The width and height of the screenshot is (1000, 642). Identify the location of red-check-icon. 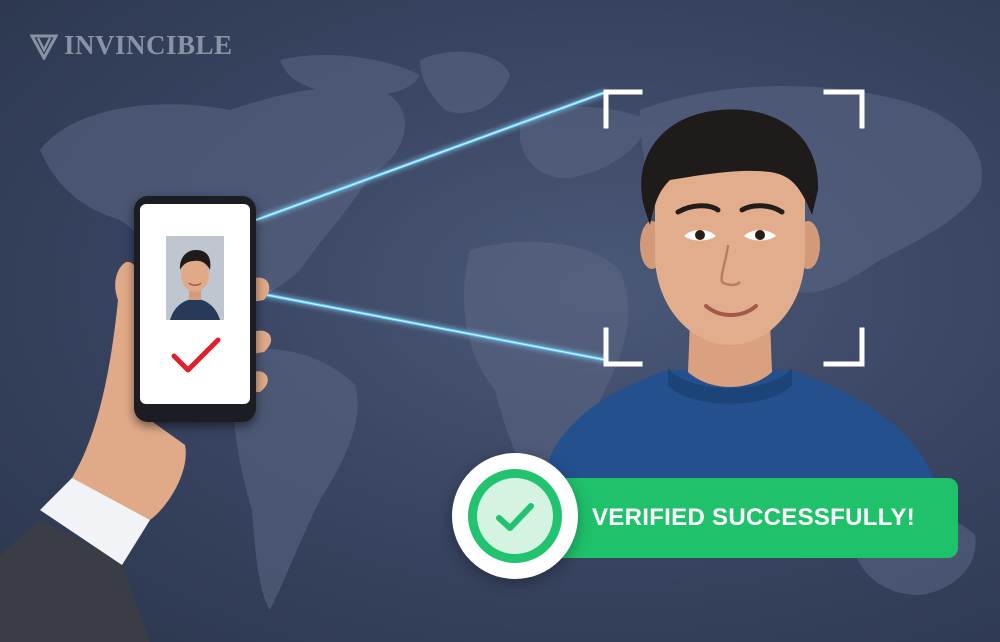
(196, 355).